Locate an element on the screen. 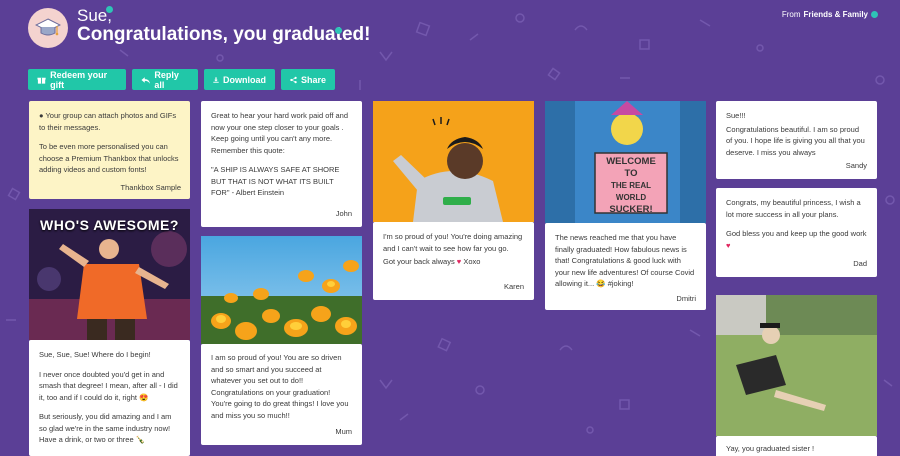  flowers-image is located at coordinates (281, 290).